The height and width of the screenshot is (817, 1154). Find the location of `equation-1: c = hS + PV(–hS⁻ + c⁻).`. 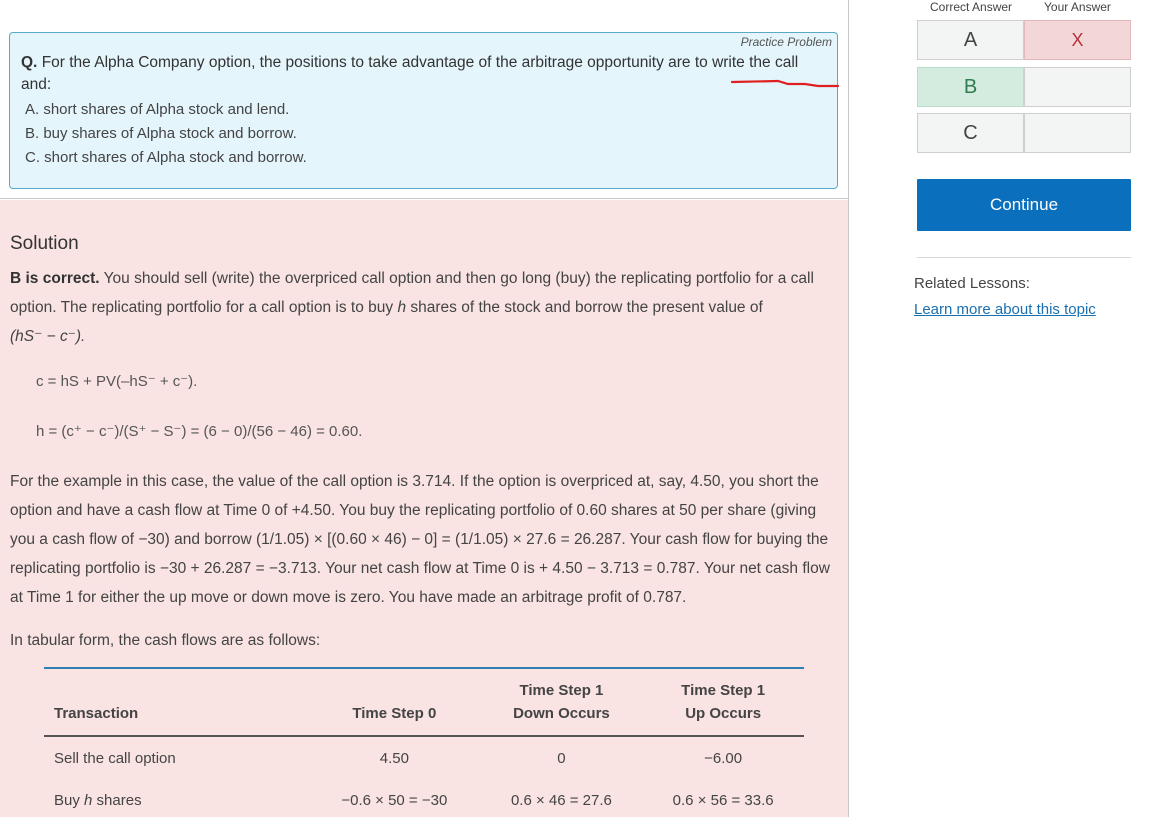

equation-1: c = hS + PV(–hS⁻ + c⁻). is located at coordinates (117, 381).